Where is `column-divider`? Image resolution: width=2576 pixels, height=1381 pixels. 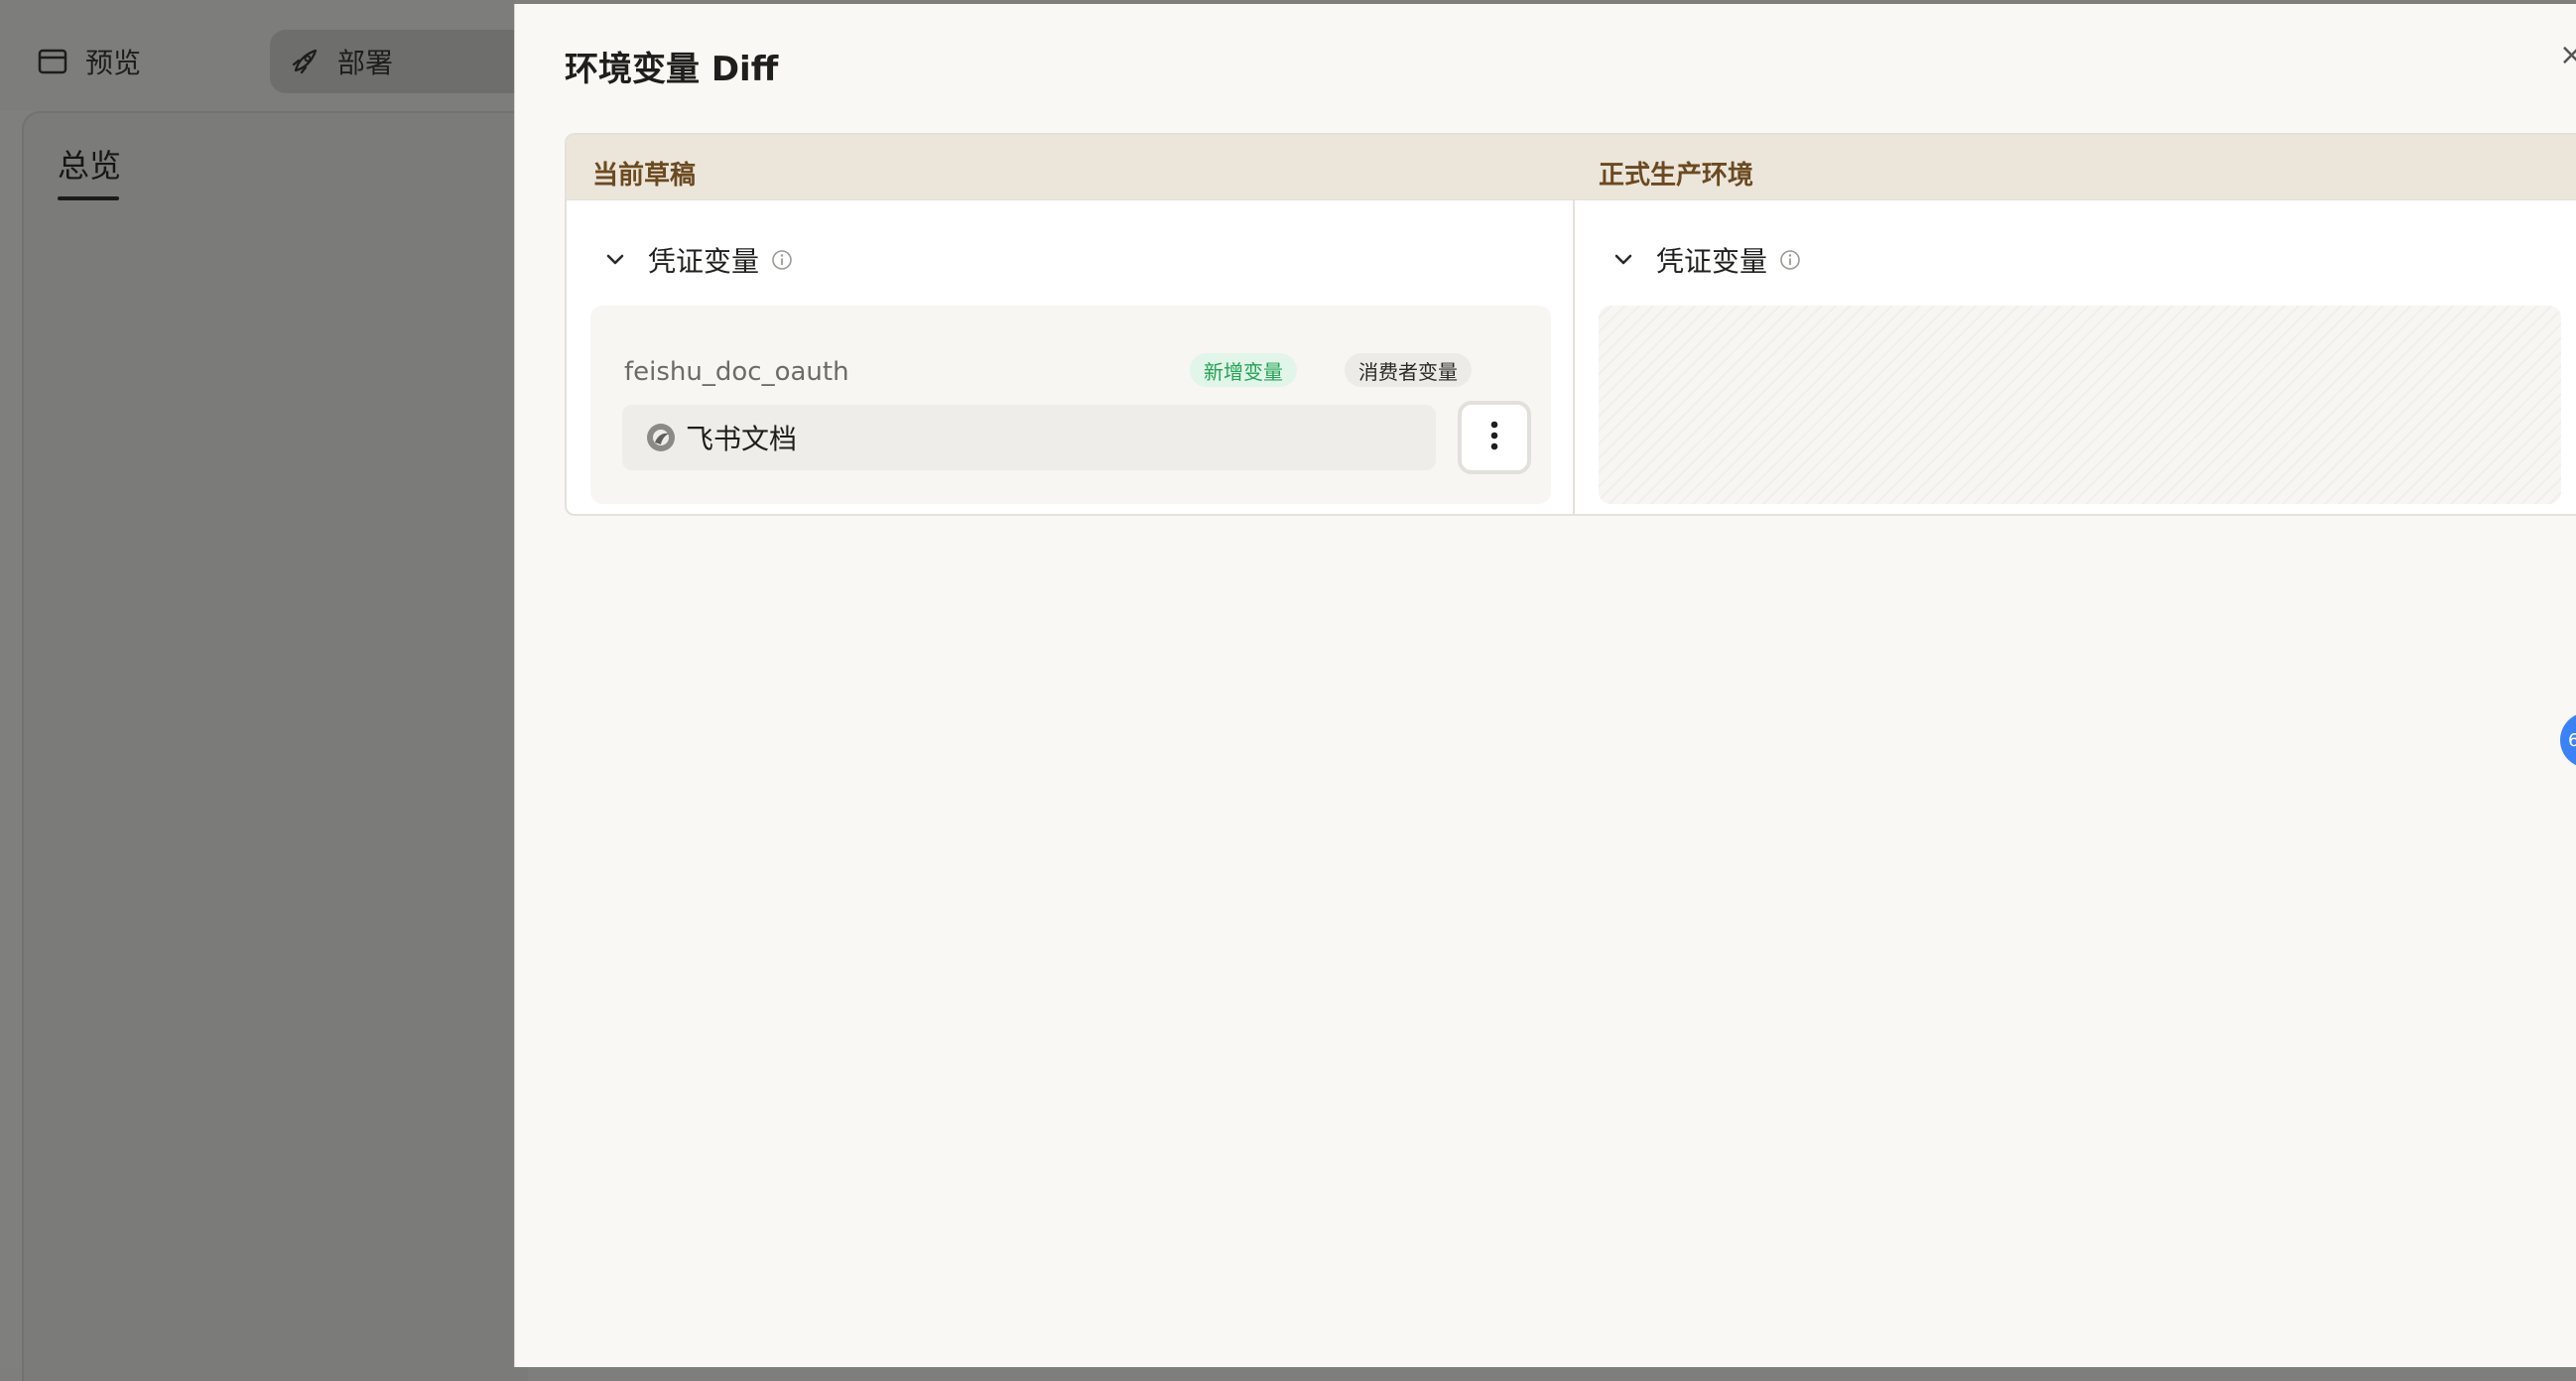 column-divider is located at coordinates (1574, 357).